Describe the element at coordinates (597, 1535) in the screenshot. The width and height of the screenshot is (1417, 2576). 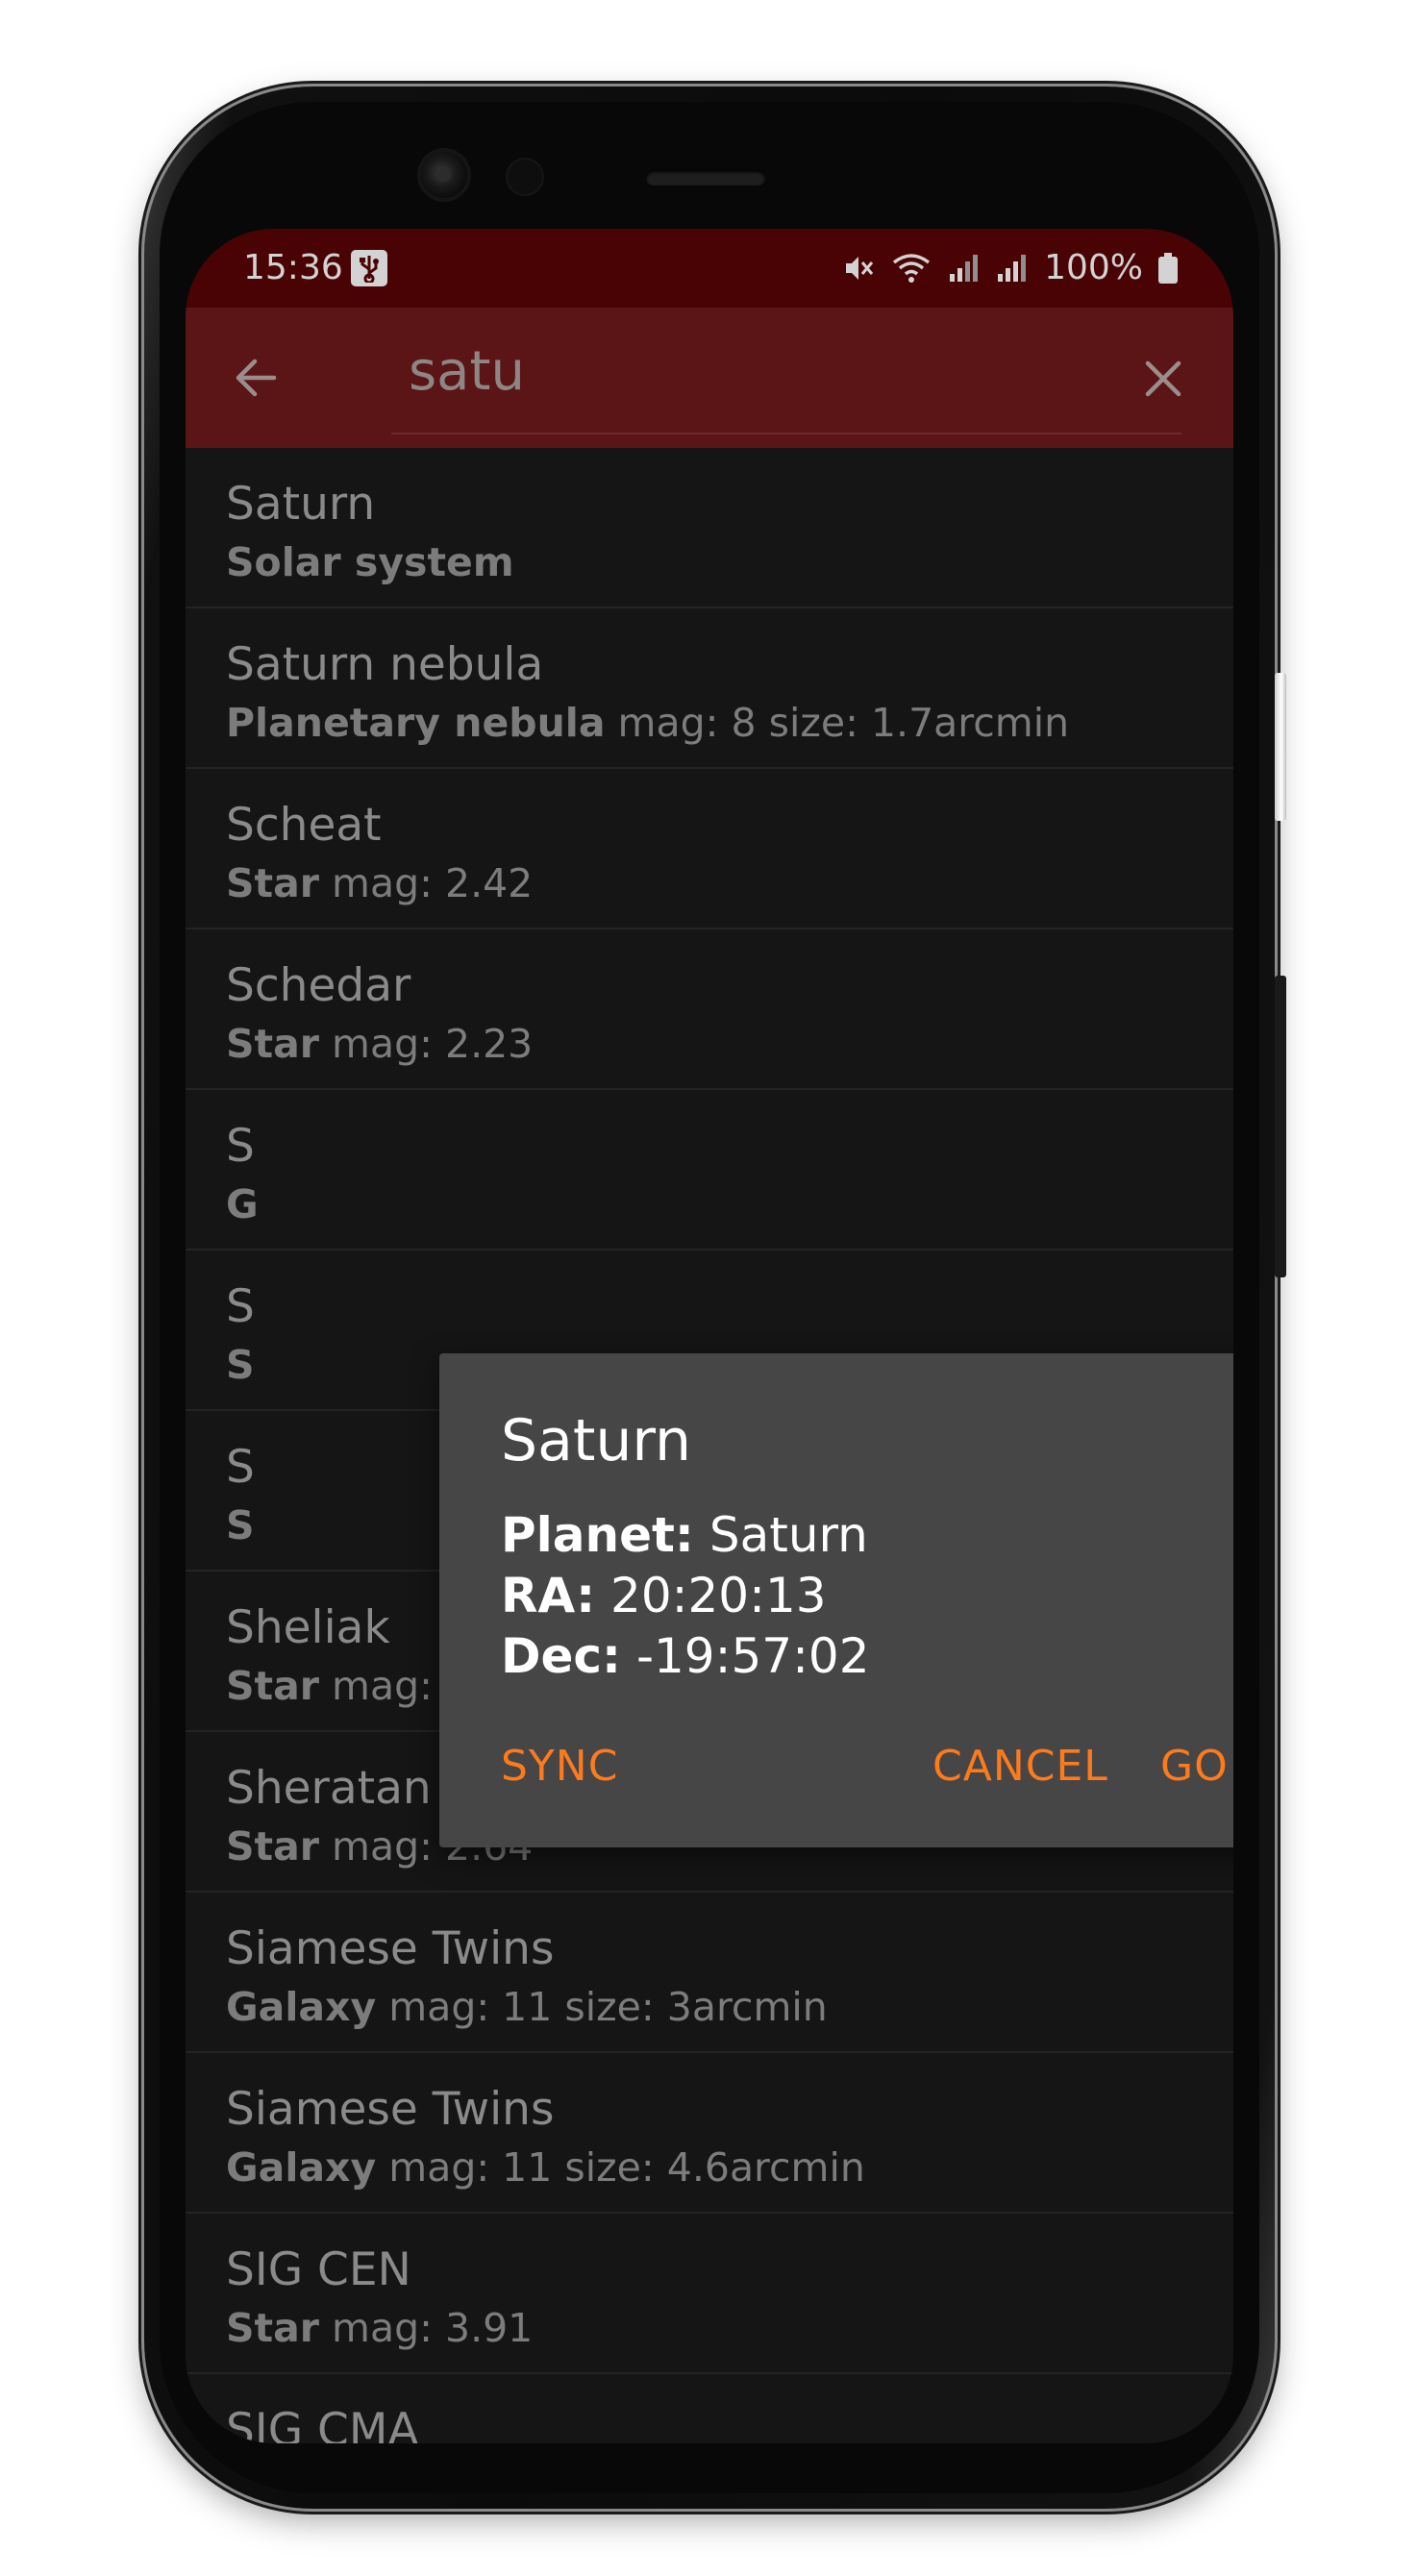
I see `planet-label: Planet:` at that location.